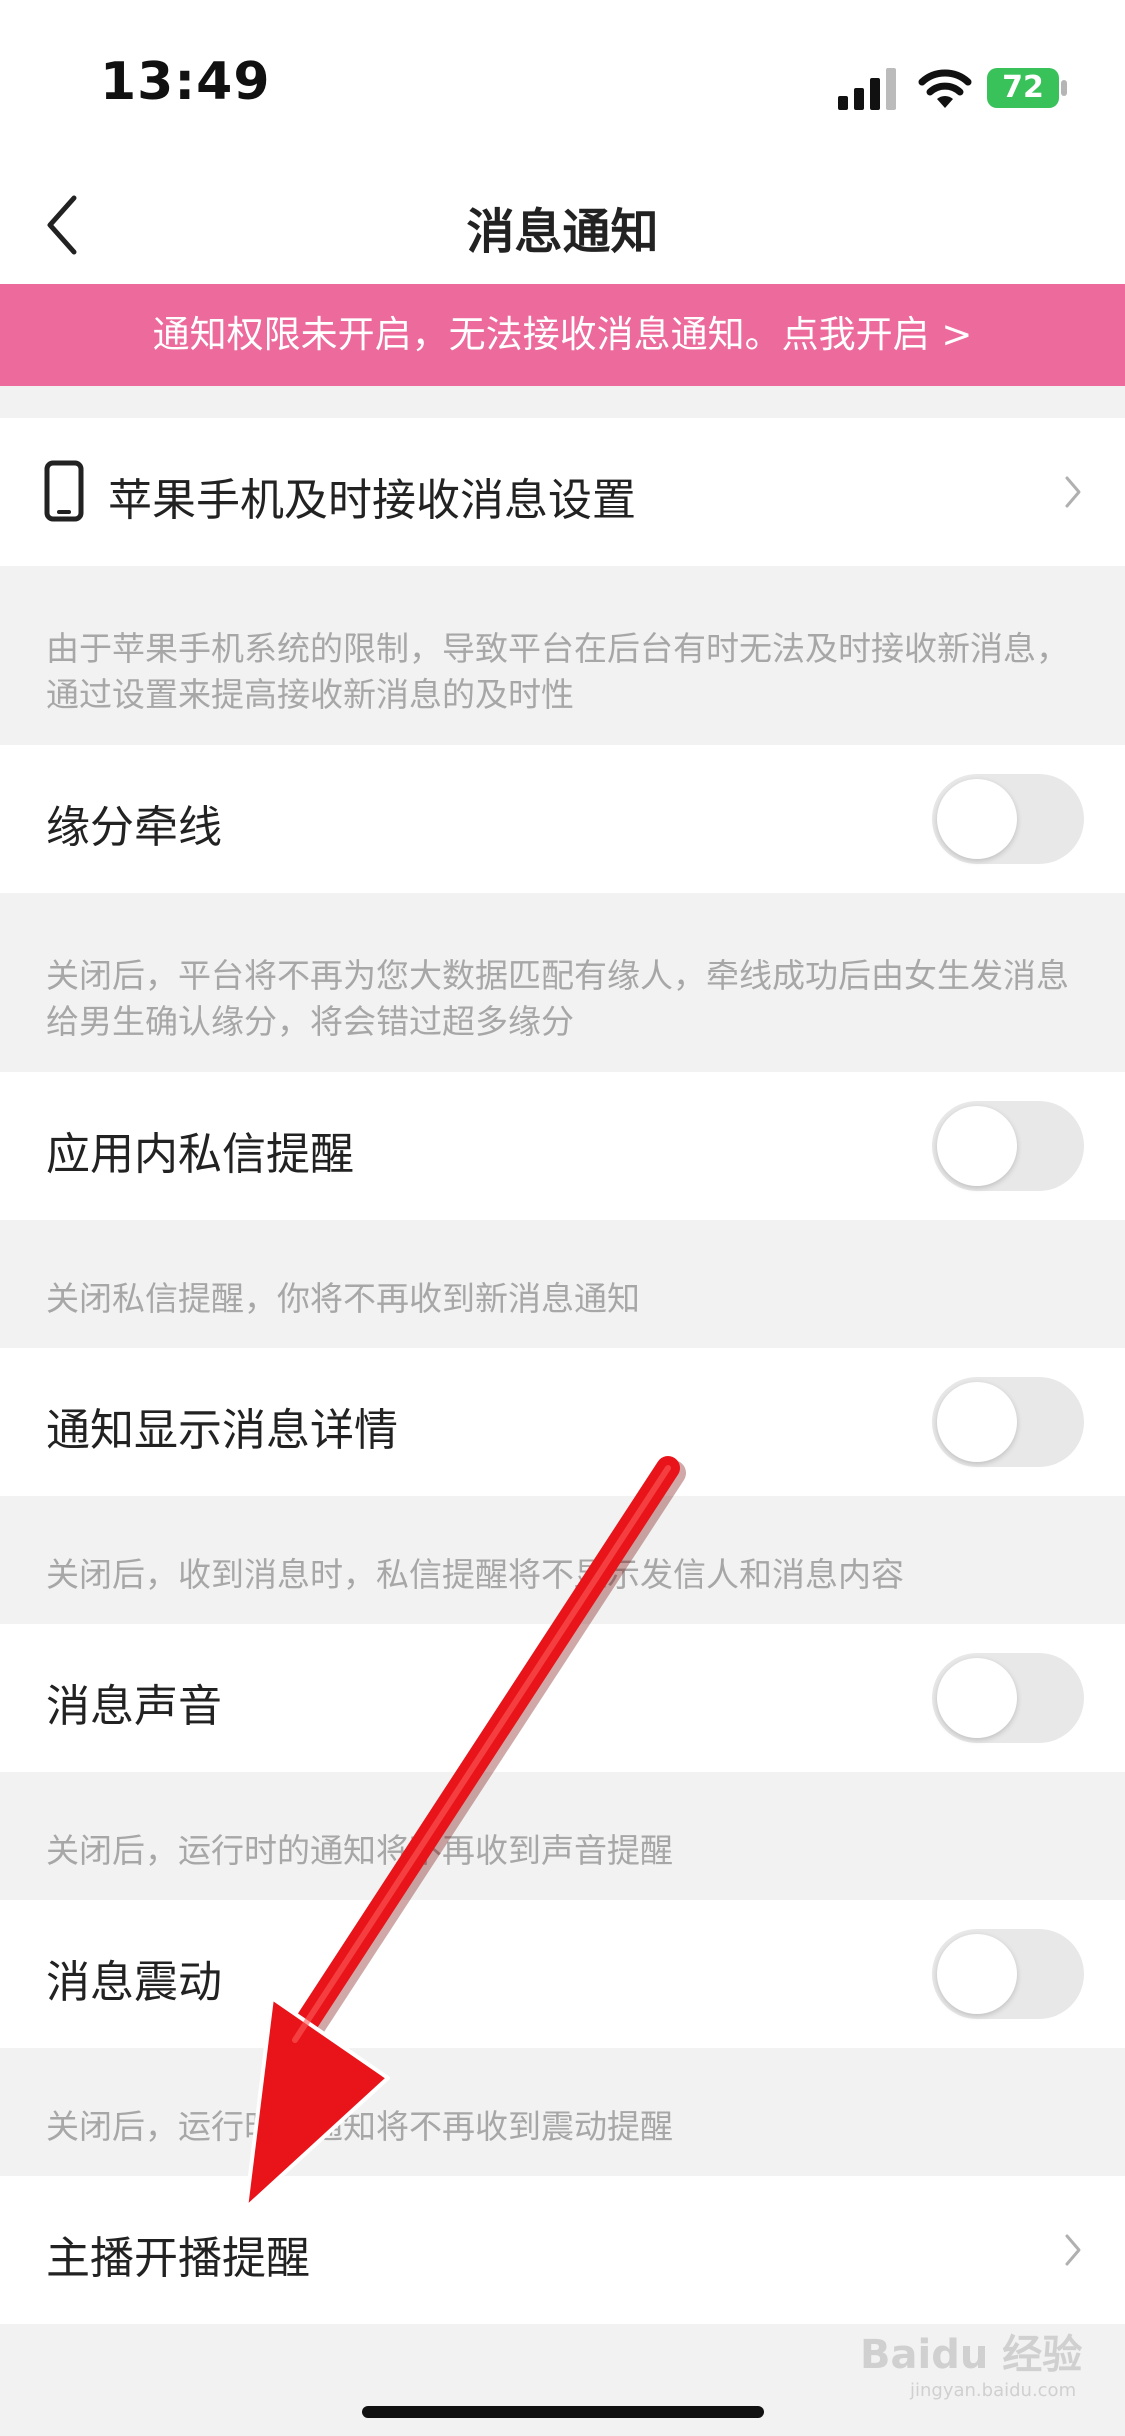  I want to click on in-app-dm-note: 关闭私信提醒，你将不再收到新消息通知, so click(343, 1298).